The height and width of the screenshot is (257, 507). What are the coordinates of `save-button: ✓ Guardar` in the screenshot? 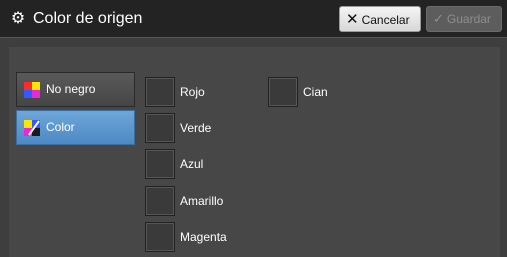 It's located at (464, 19).